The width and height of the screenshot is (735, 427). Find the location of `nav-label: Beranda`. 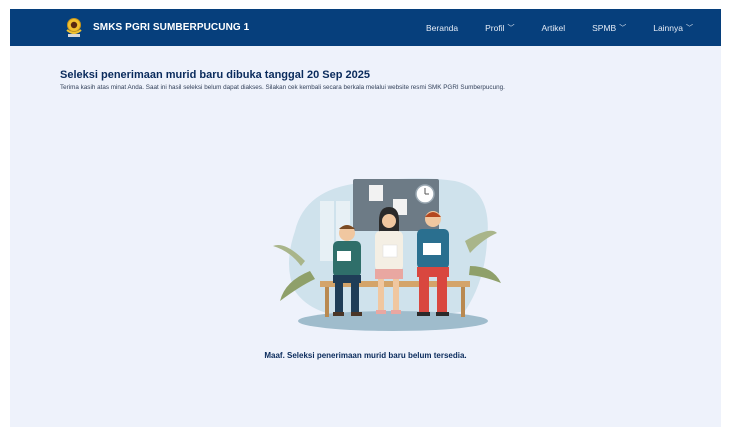

nav-label: Beranda is located at coordinates (442, 27).